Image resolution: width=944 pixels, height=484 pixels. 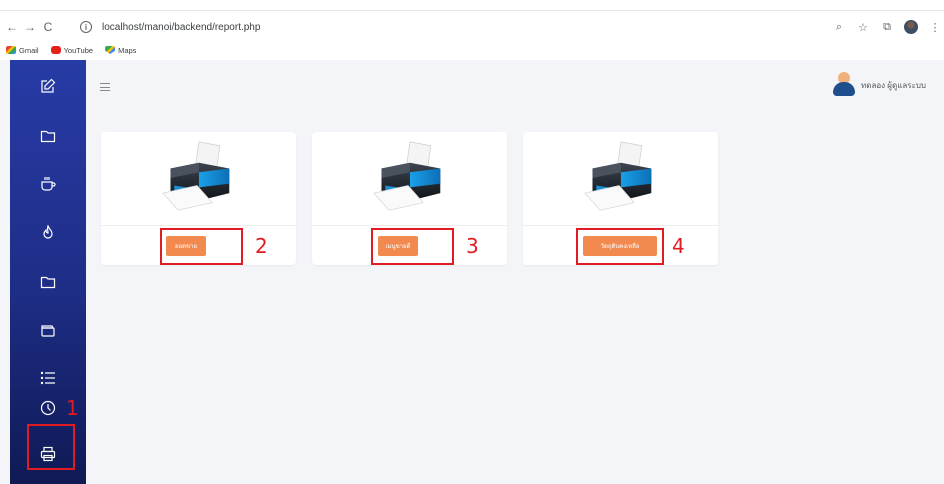 What do you see at coordinates (78, 50) in the screenshot?
I see `bookmark-label: YouTube` at bounding box center [78, 50].